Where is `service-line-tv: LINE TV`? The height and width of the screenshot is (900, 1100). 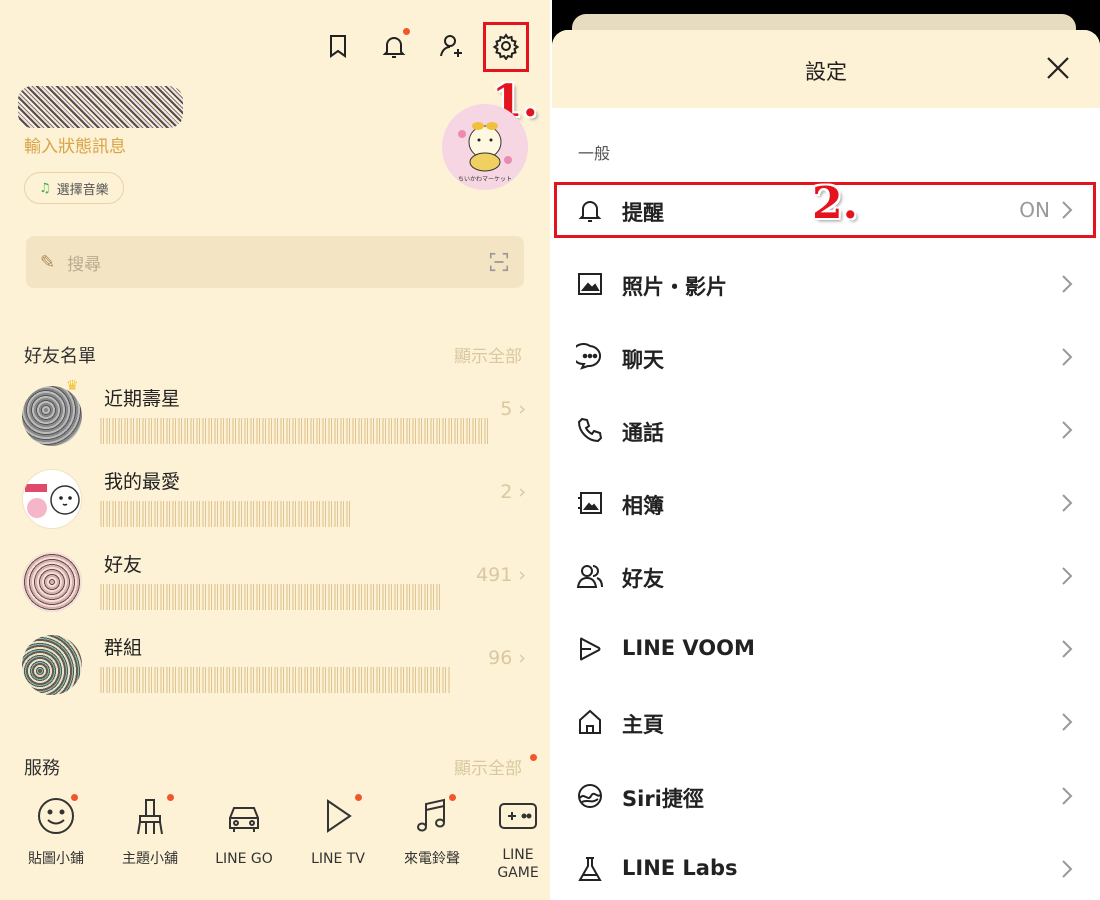 service-line-tv: LINE TV is located at coordinates (338, 831).